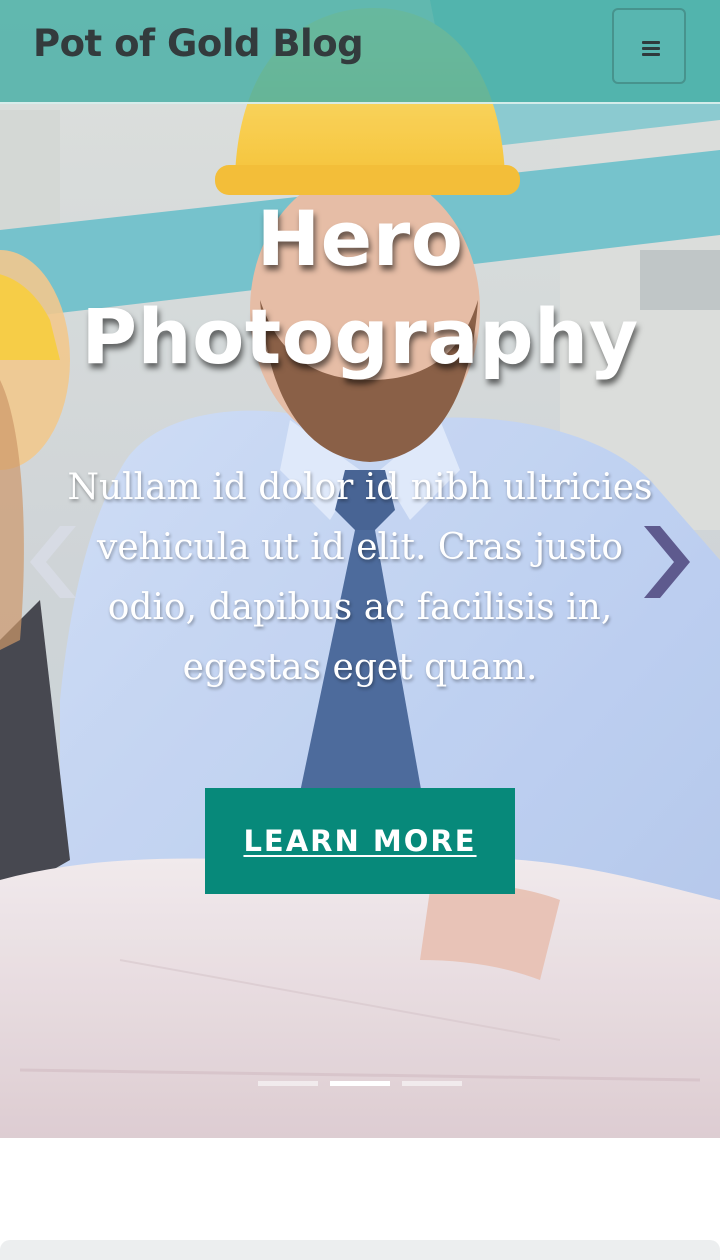  I want to click on carousel-next-button, so click(664, 562).